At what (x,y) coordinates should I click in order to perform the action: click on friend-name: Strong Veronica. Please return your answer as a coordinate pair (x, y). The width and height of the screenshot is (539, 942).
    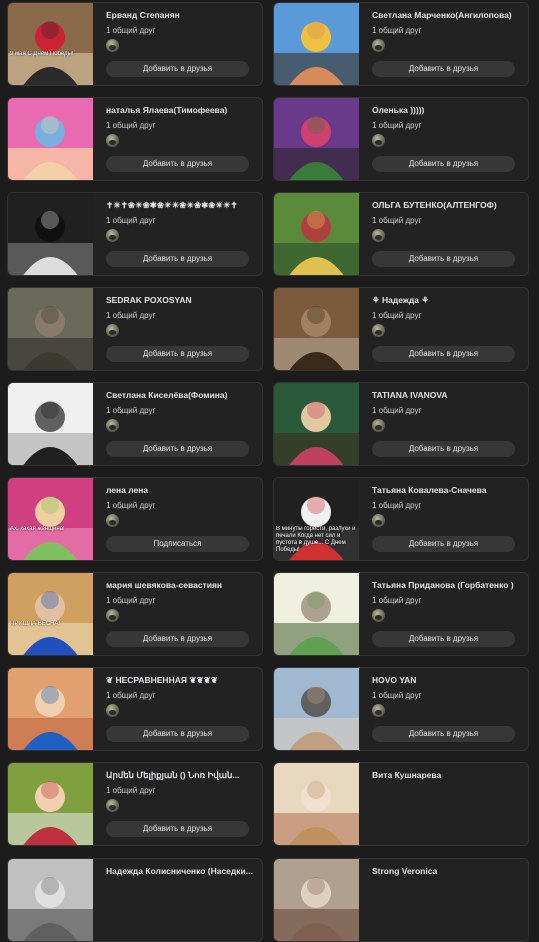
    Looking at the image, I should click on (446, 871).